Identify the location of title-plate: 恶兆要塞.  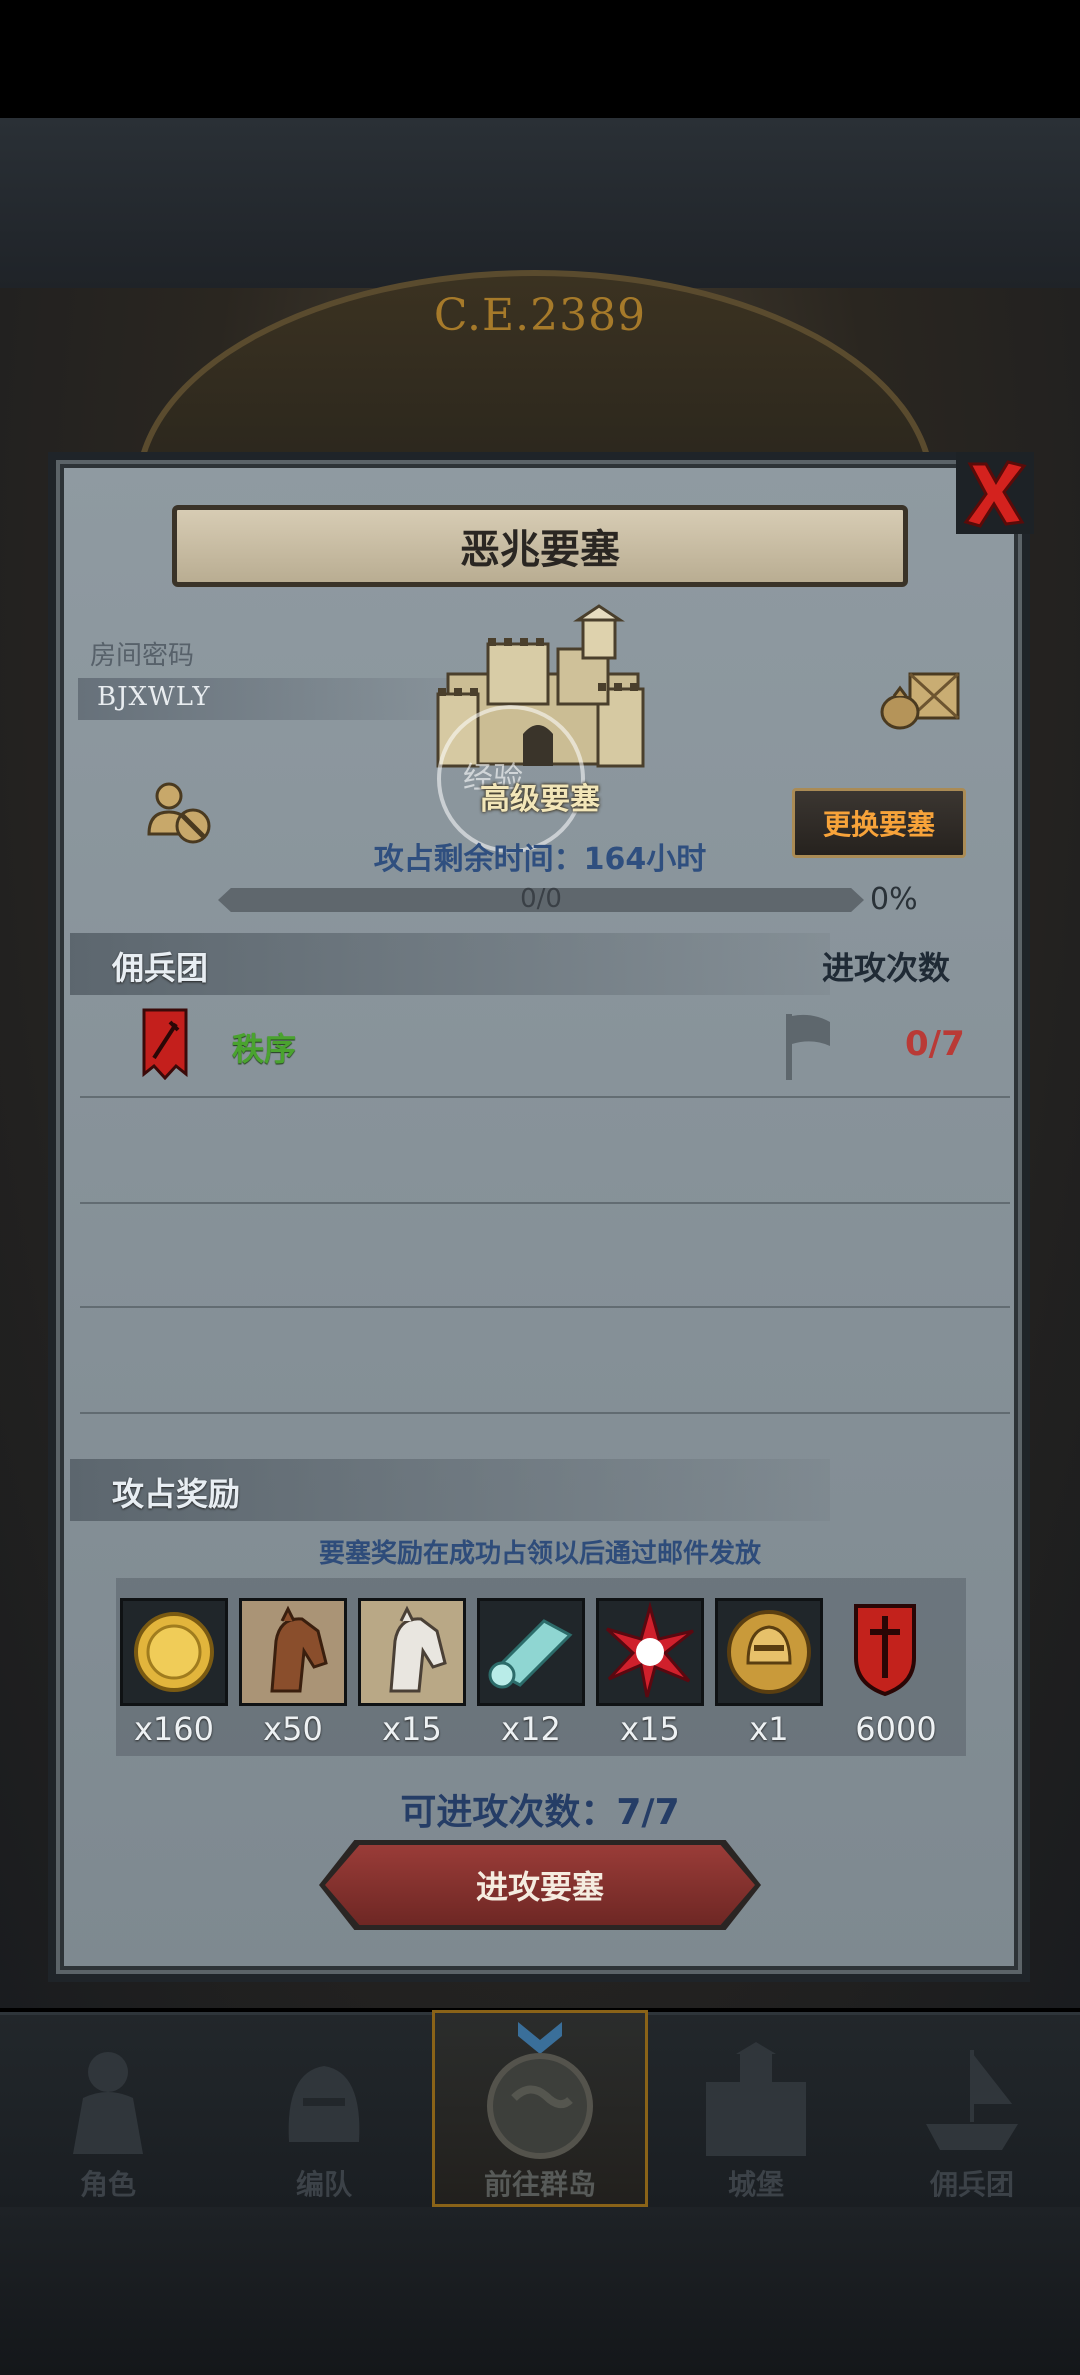
(540, 546).